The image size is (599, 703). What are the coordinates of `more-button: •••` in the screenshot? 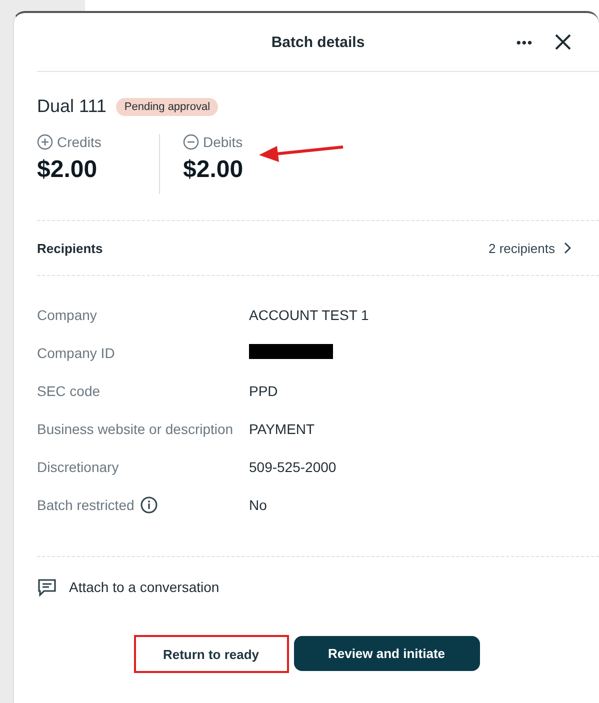 It's located at (524, 42).